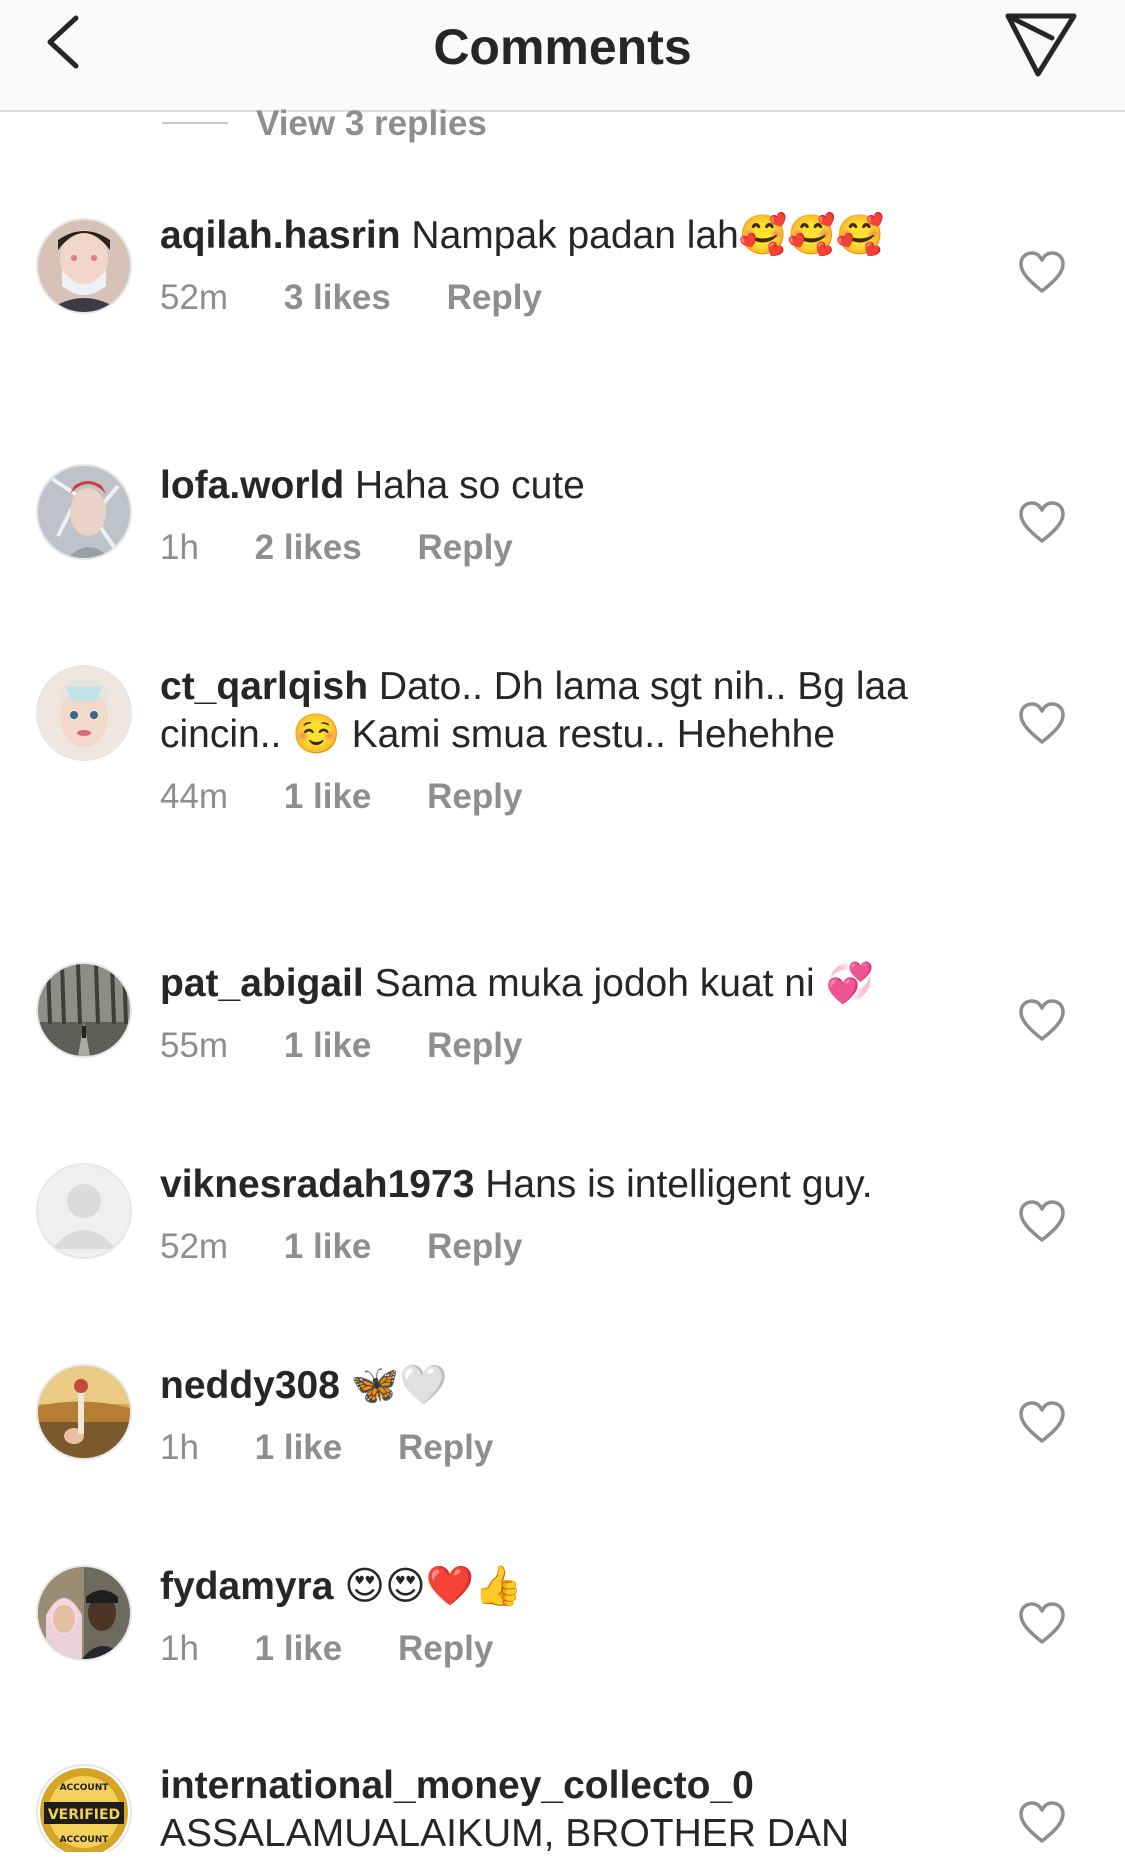 The image size is (1125, 1876). I want to click on comment-text: neddy308 🦋🤍, so click(570, 1386).